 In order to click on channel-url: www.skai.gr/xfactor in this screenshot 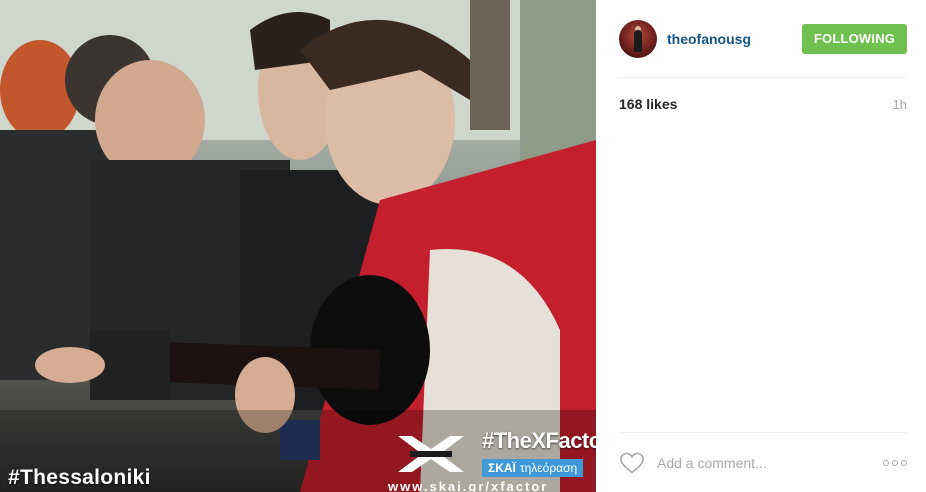, I will do `click(468, 485)`.